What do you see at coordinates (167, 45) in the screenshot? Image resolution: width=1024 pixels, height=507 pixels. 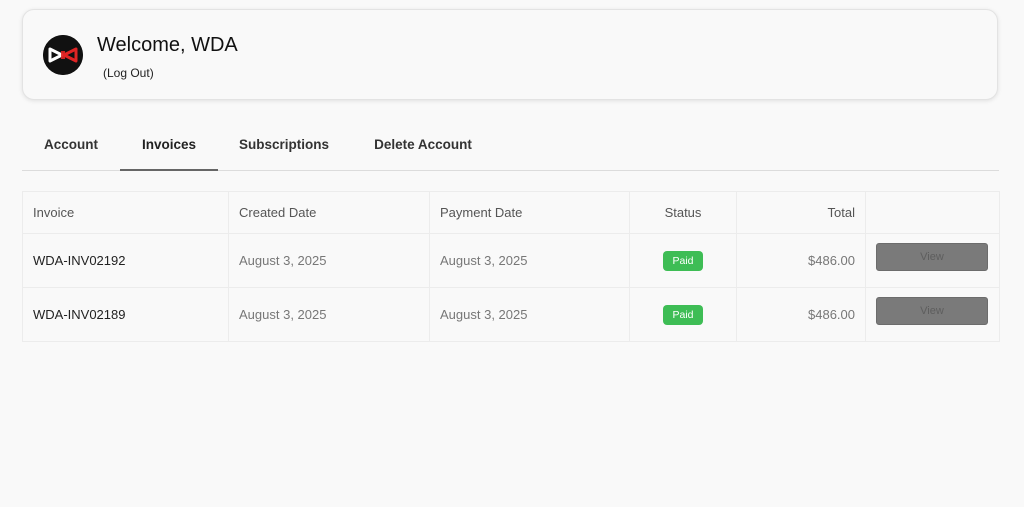 I see `welcome-title: Welcome, WDA` at bounding box center [167, 45].